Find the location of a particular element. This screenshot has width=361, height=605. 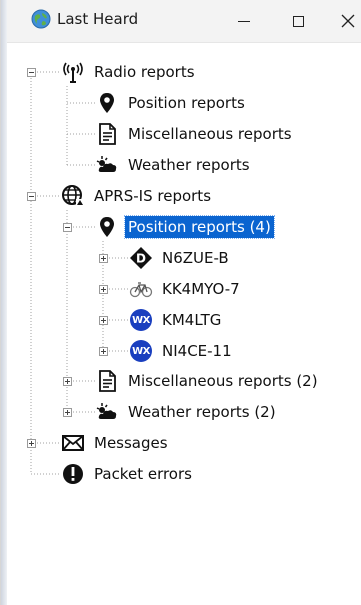

minimize-icon is located at coordinates (244, 21).